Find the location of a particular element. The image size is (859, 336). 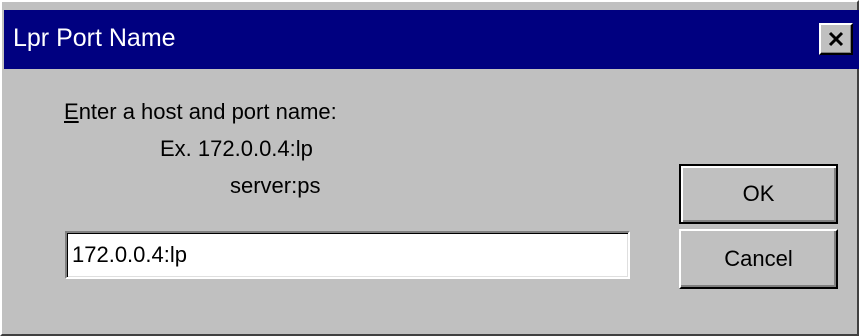

host-port-prompt-label: Enter a host and port name: is located at coordinates (200, 112).